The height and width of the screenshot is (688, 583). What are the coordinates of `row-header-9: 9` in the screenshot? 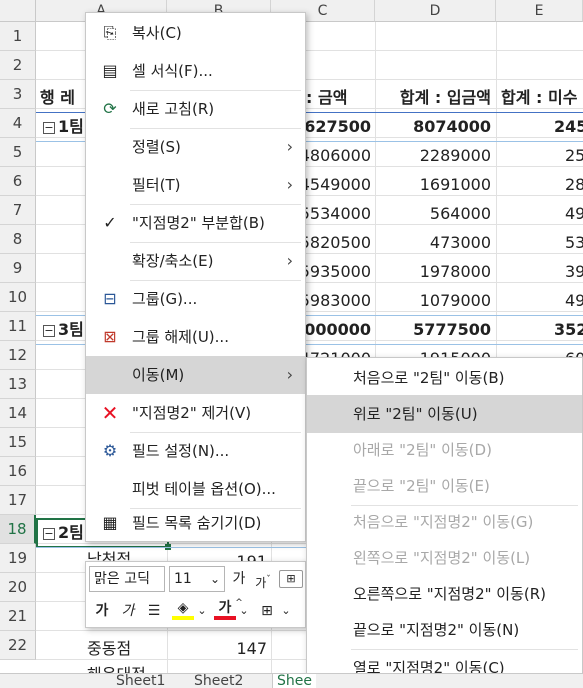 It's located at (18, 268).